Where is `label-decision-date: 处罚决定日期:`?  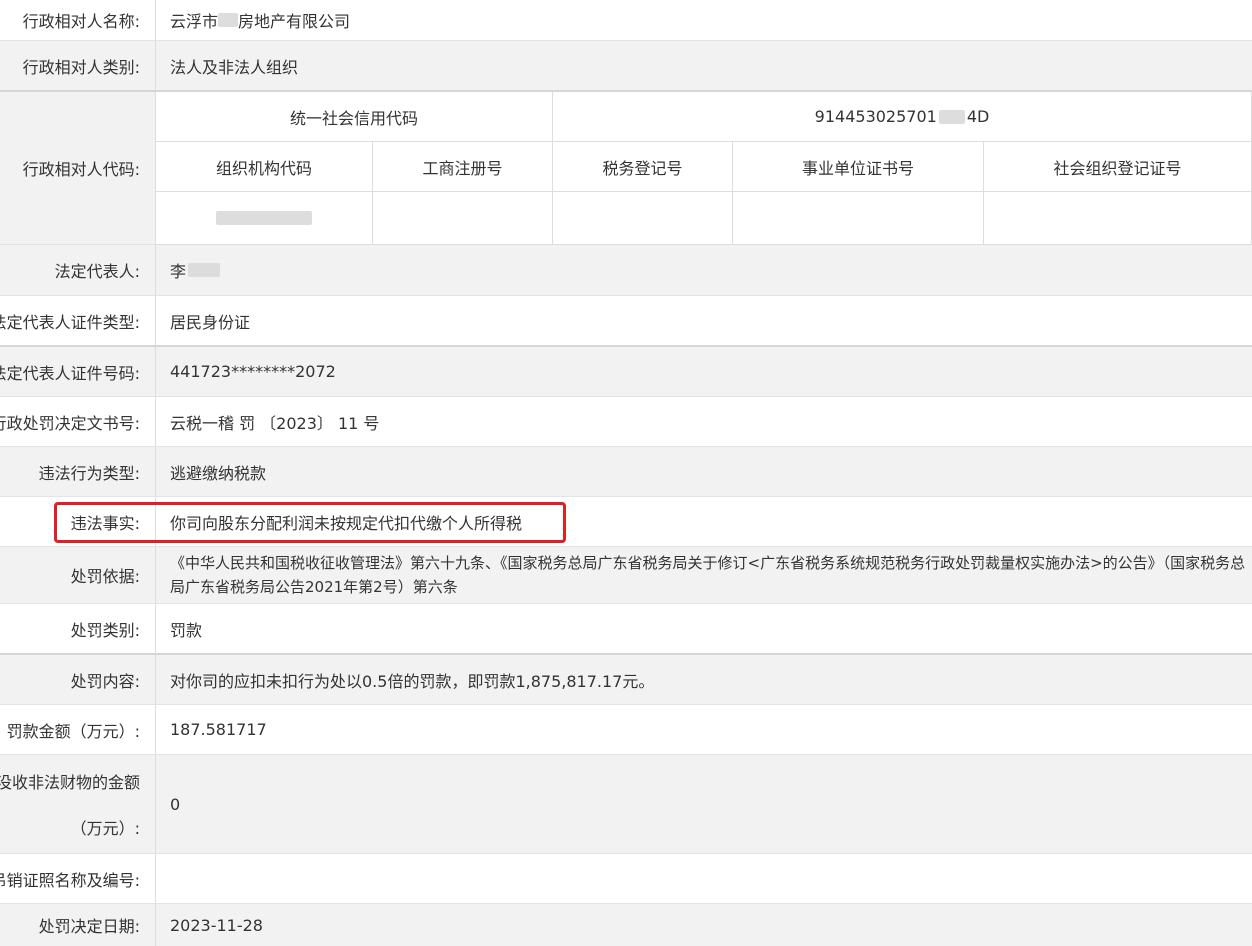
label-decision-date: 处罚决定日期: is located at coordinates (89, 926).